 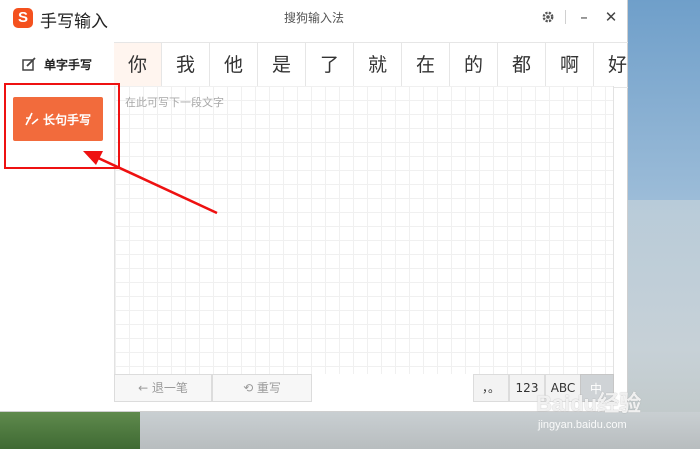 I want to click on abc-button: ABC, so click(x=563, y=388).